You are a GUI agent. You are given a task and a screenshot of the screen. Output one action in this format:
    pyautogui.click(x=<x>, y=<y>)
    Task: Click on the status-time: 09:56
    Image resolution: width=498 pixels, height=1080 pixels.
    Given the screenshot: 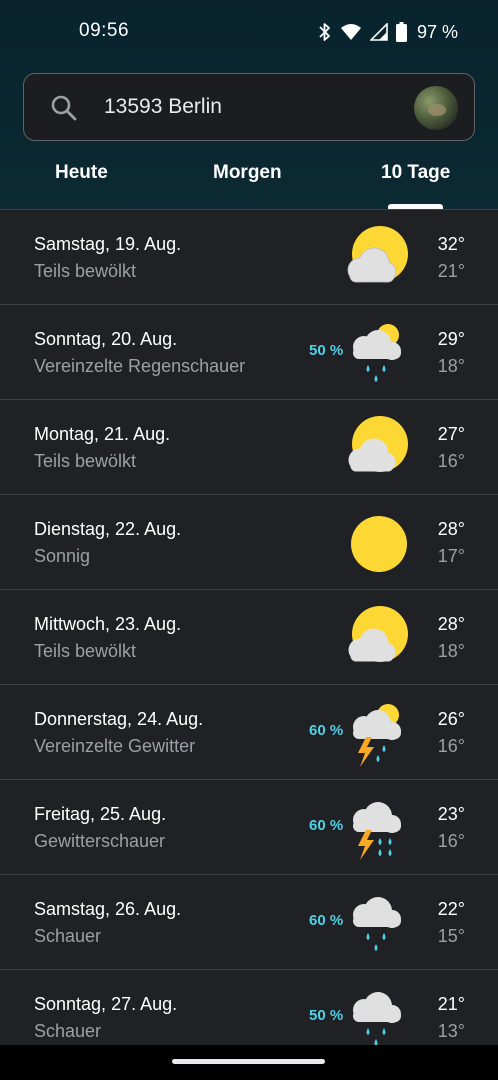 What is the action you would take?
    pyautogui.click(x=104, y=30)
    